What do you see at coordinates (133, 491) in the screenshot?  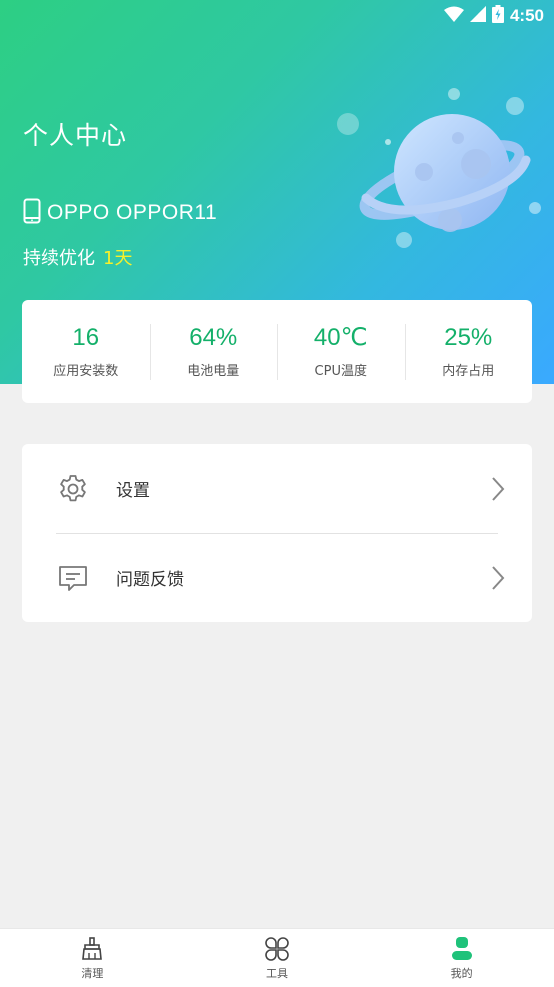 I see `menu-label-settings: 设置` at bounding box center [133, 491].